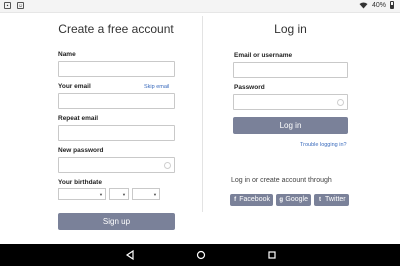 The image size is (400, 266). I want to click on skip-email-link: Skip email, so click(156, 87).